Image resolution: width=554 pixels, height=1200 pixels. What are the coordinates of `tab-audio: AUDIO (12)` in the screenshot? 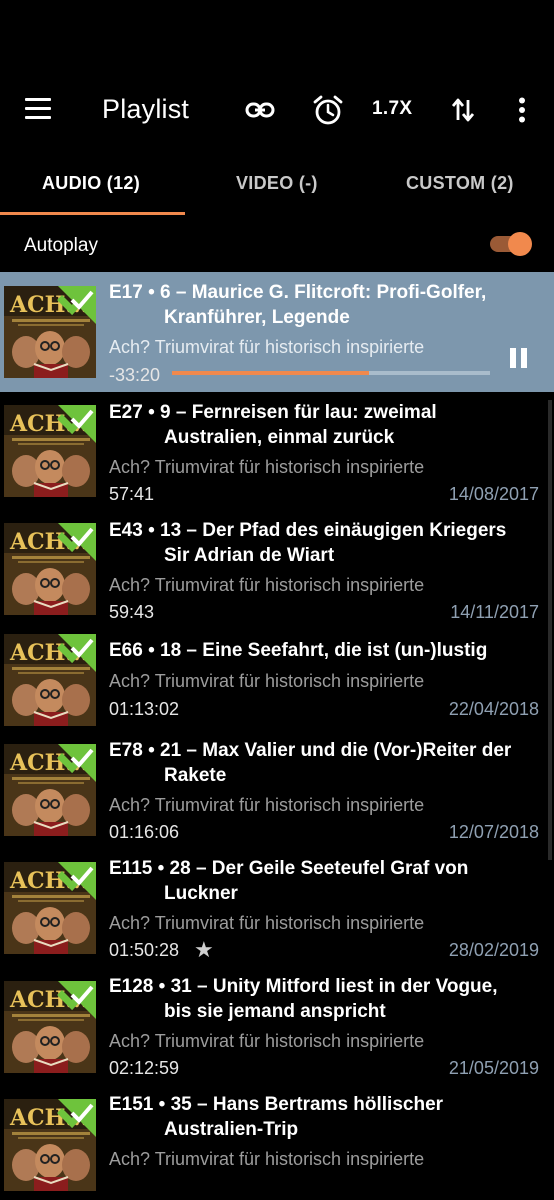 It's located at (91, 183).